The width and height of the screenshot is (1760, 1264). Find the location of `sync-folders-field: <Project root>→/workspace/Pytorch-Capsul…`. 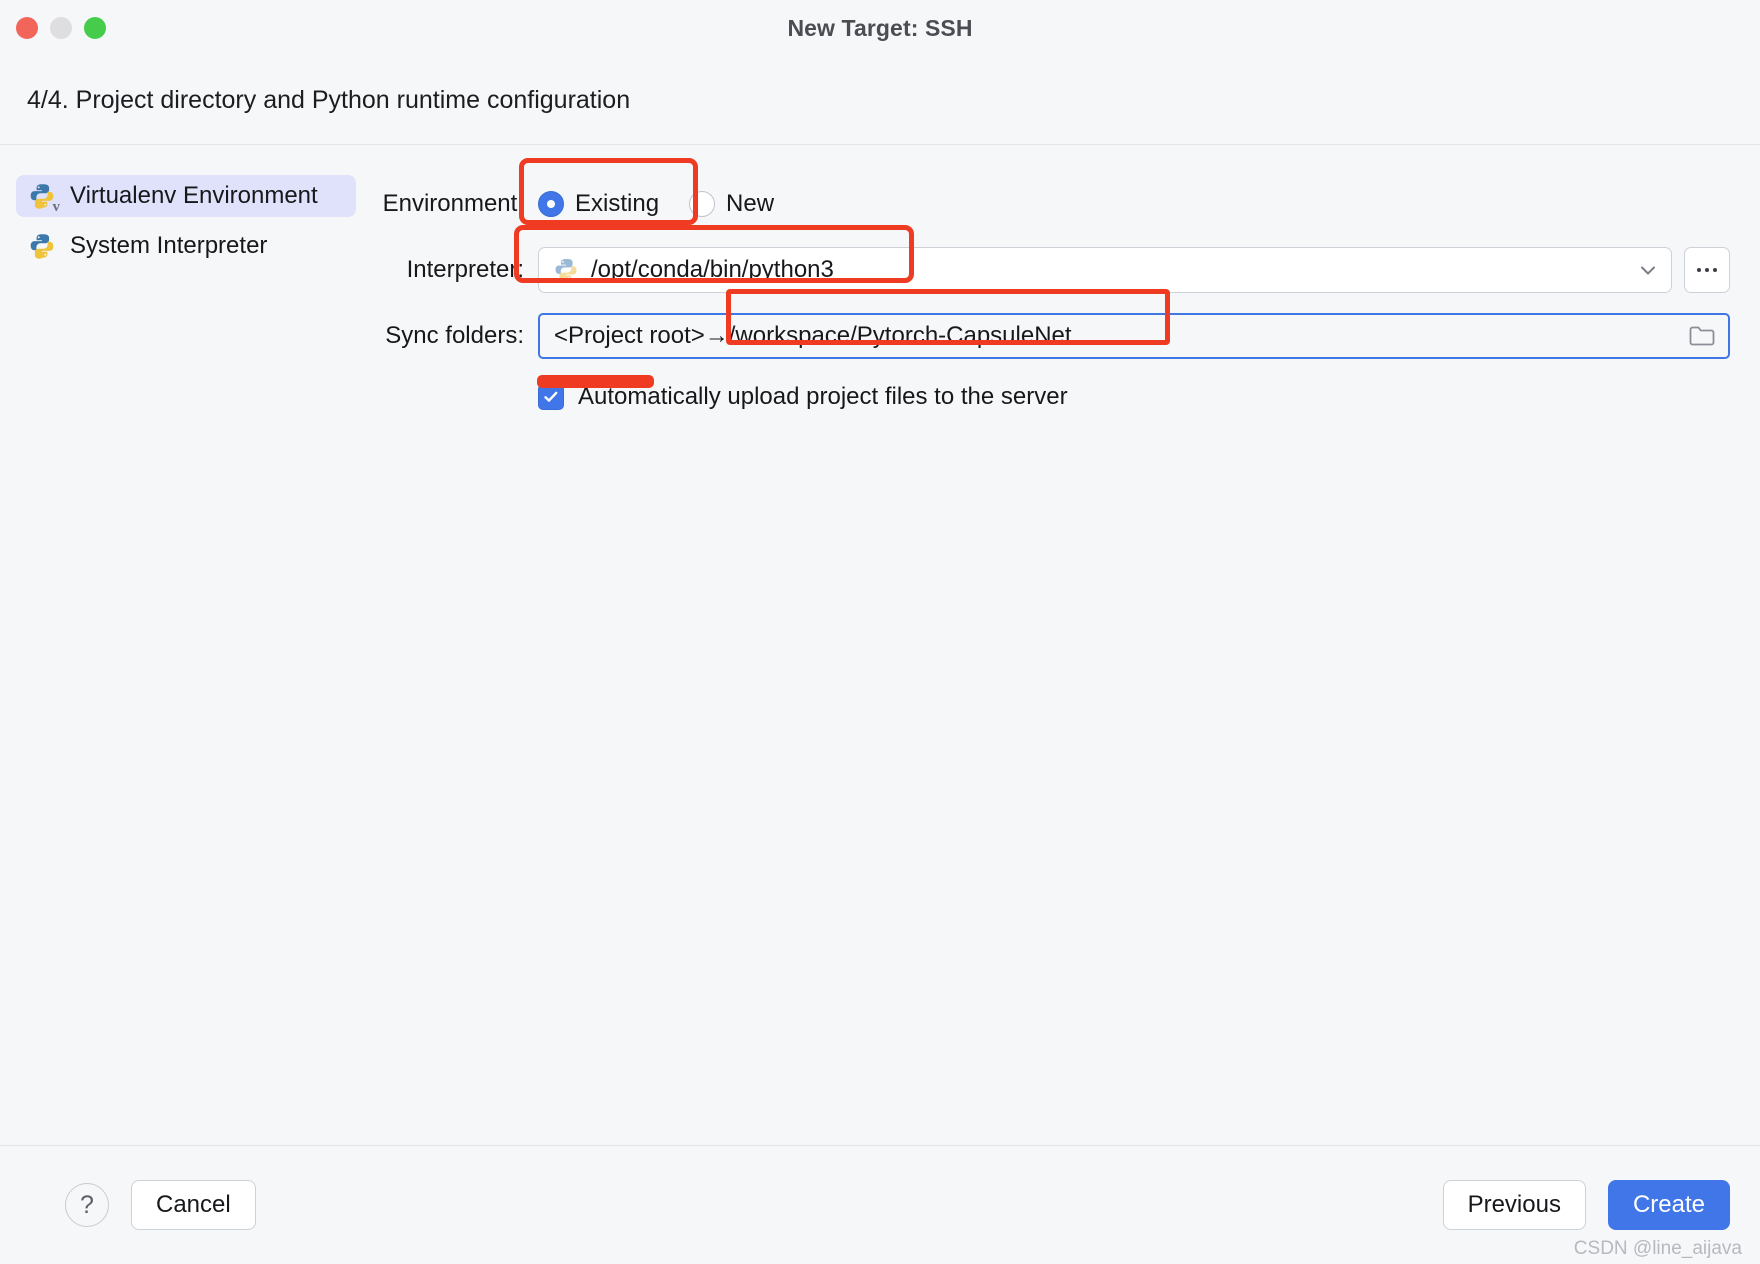

sync-folders-field: <Project root>→/workspace/Pytorch-Capsul… is located at coordinates (1134, 336).